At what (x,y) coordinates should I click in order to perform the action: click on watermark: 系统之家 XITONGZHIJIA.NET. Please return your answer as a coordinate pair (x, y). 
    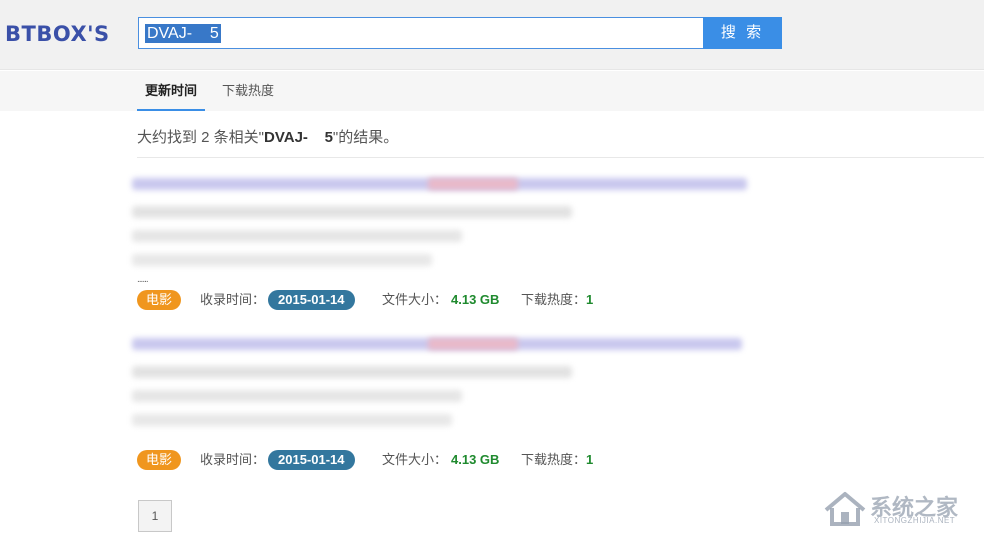
    Looking at the image, I should click on (900, 508).